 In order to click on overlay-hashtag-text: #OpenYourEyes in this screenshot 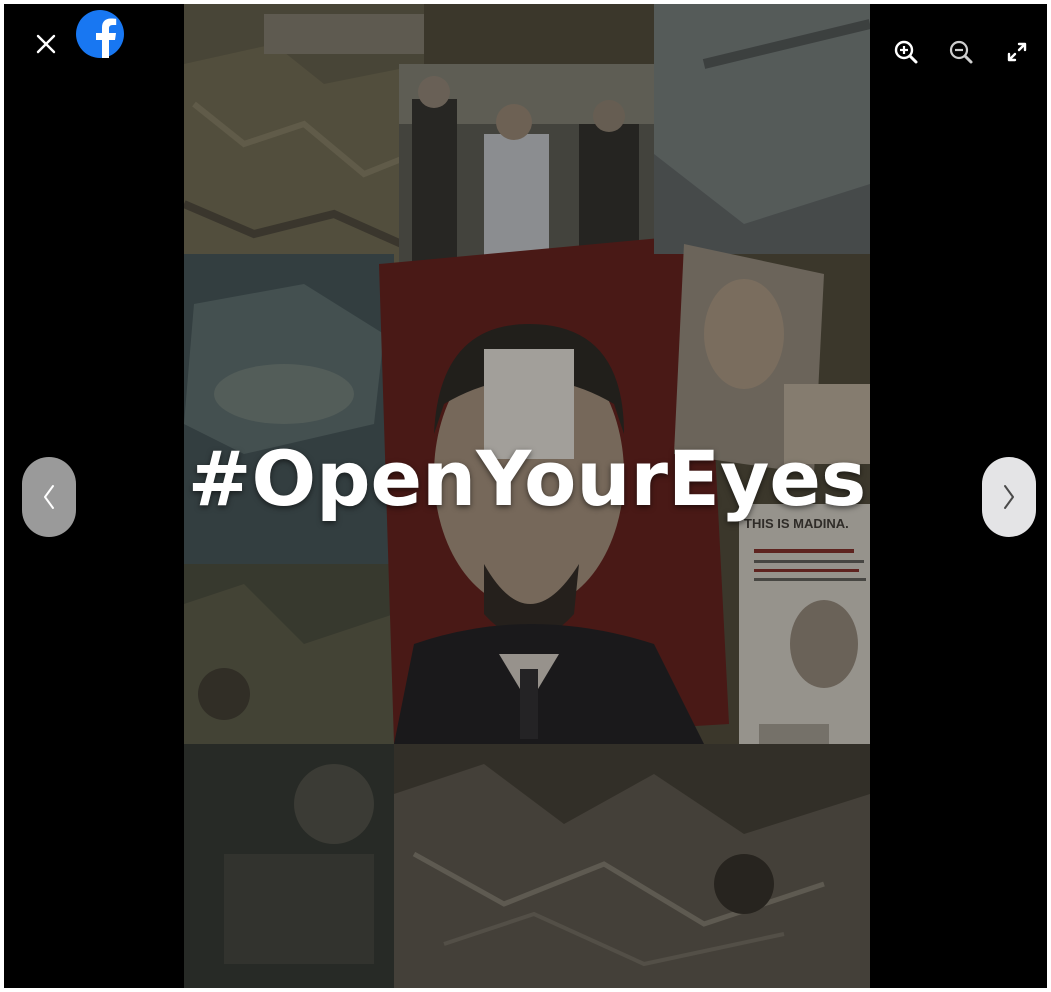, I will do `click(527, 478)`.